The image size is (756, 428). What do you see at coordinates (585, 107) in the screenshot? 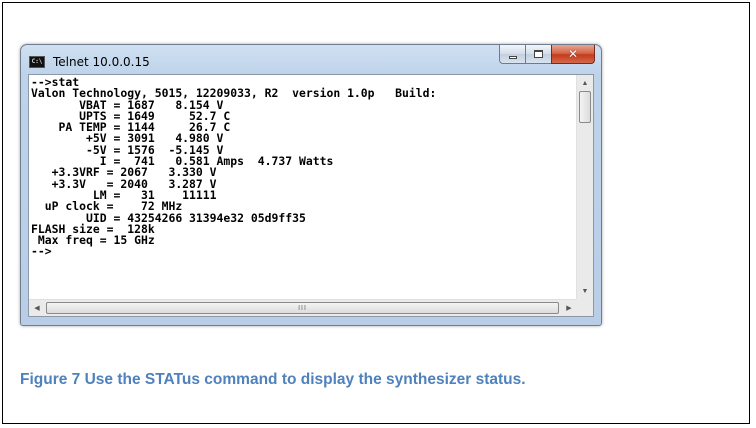
I see `vertical-scroll-thumb` at bounding box center [585, 107].